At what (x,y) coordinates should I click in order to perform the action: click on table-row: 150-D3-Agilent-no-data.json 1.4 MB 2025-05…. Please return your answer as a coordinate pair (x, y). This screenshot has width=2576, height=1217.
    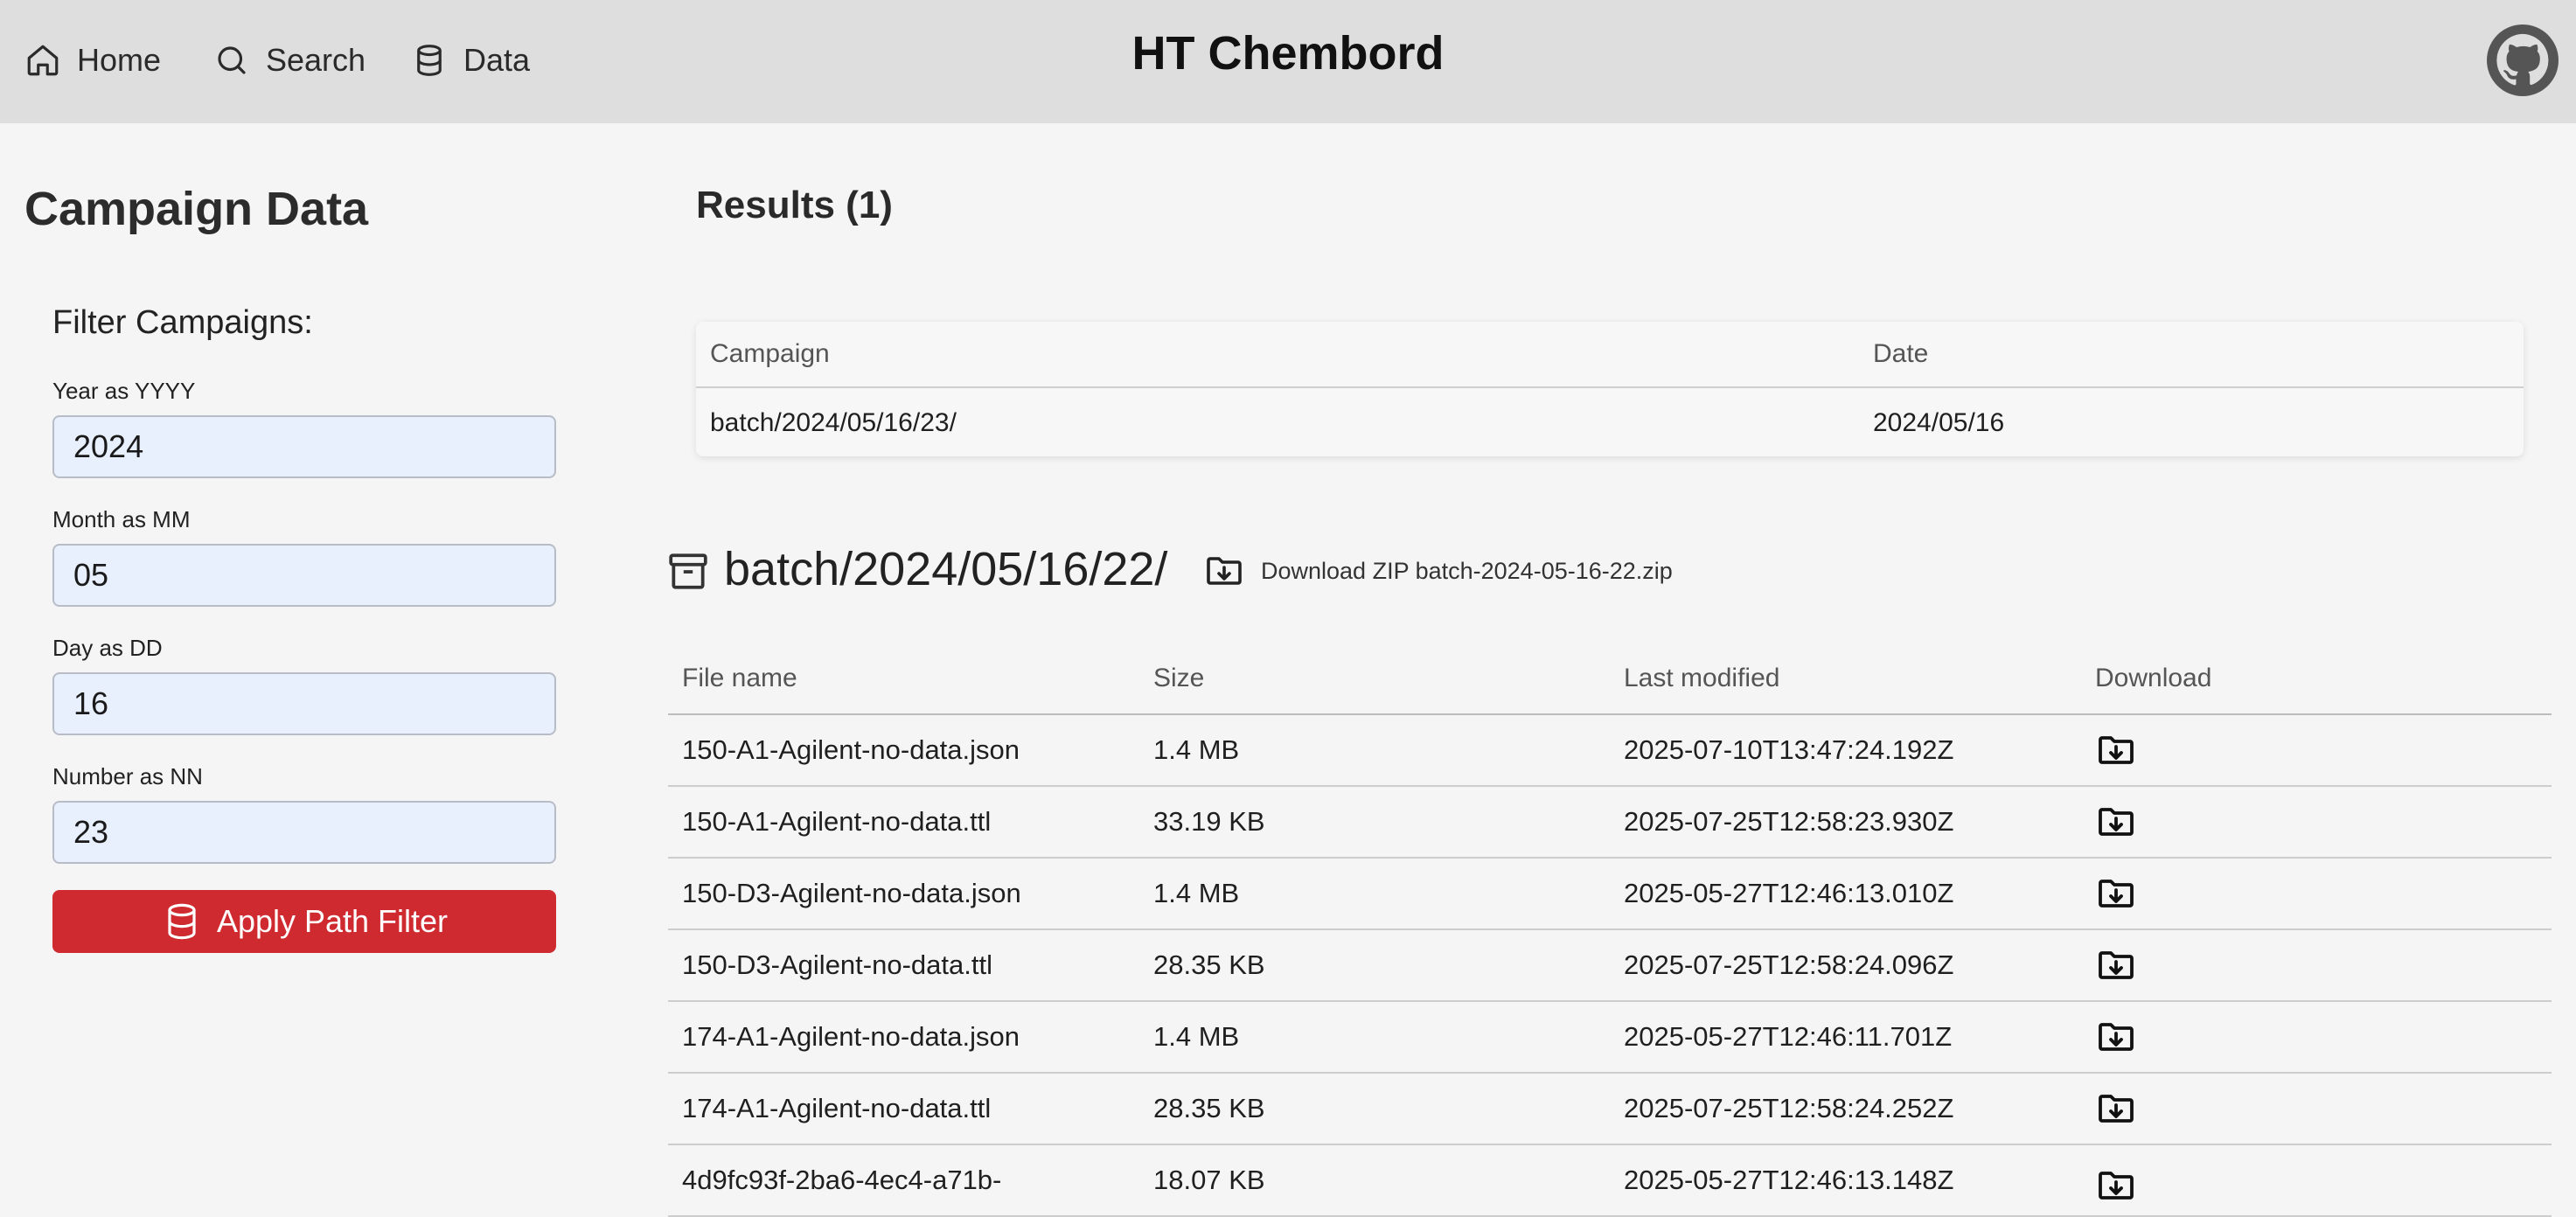
    Looking at the image, I should click on (1610, 894).